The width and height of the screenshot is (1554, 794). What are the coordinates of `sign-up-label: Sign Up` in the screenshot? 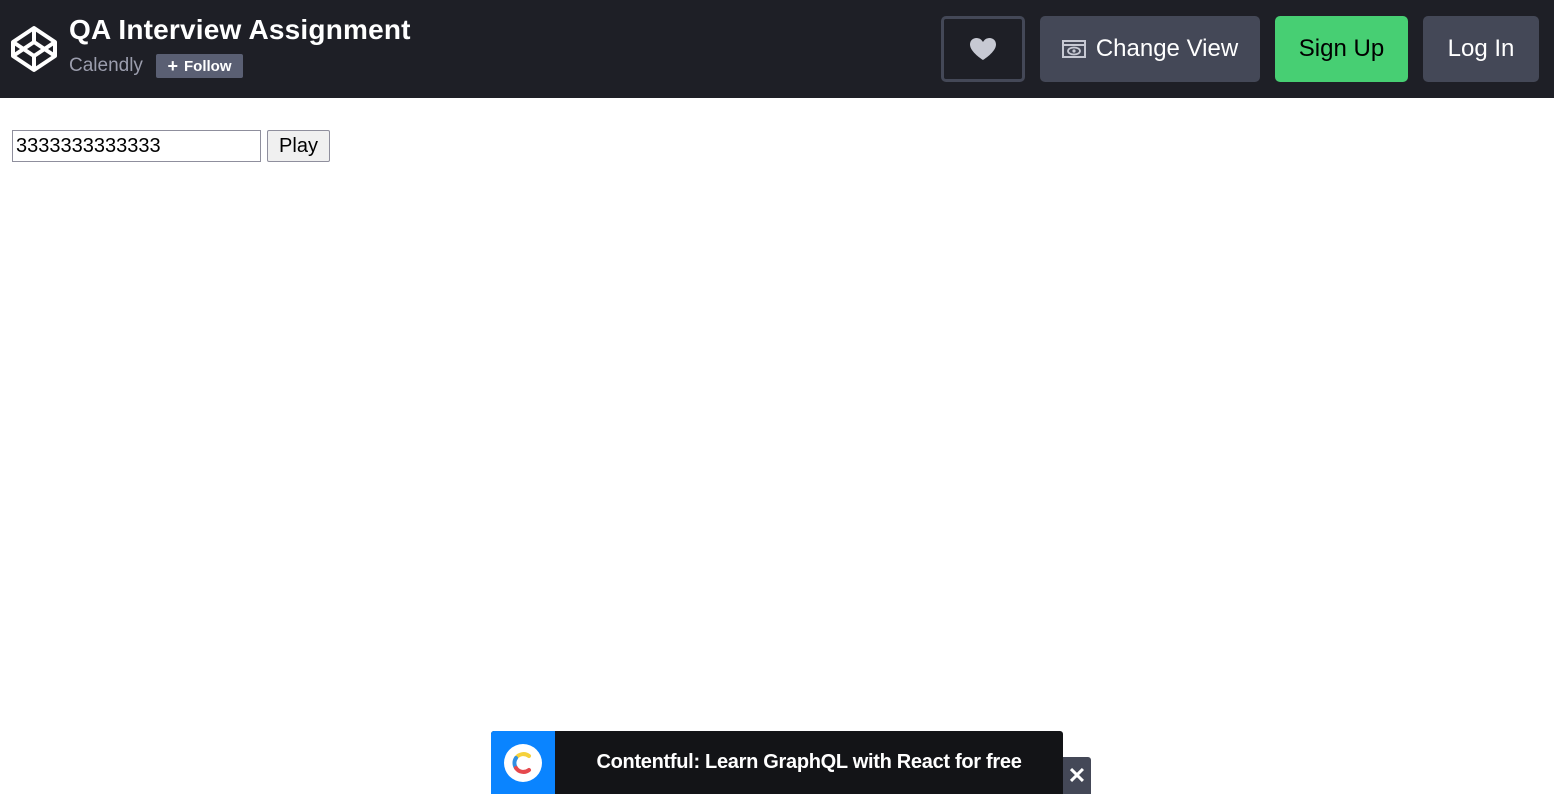 It's located at (1341, 48).